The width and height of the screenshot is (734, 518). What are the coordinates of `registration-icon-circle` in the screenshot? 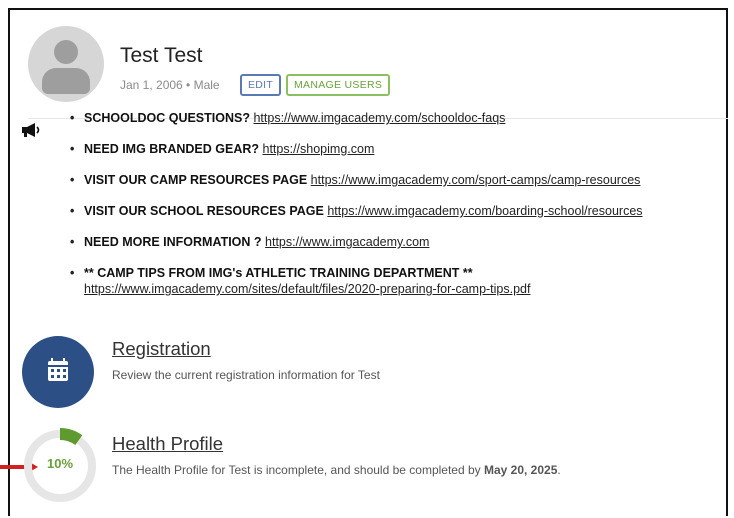 It's located at (58, 372).